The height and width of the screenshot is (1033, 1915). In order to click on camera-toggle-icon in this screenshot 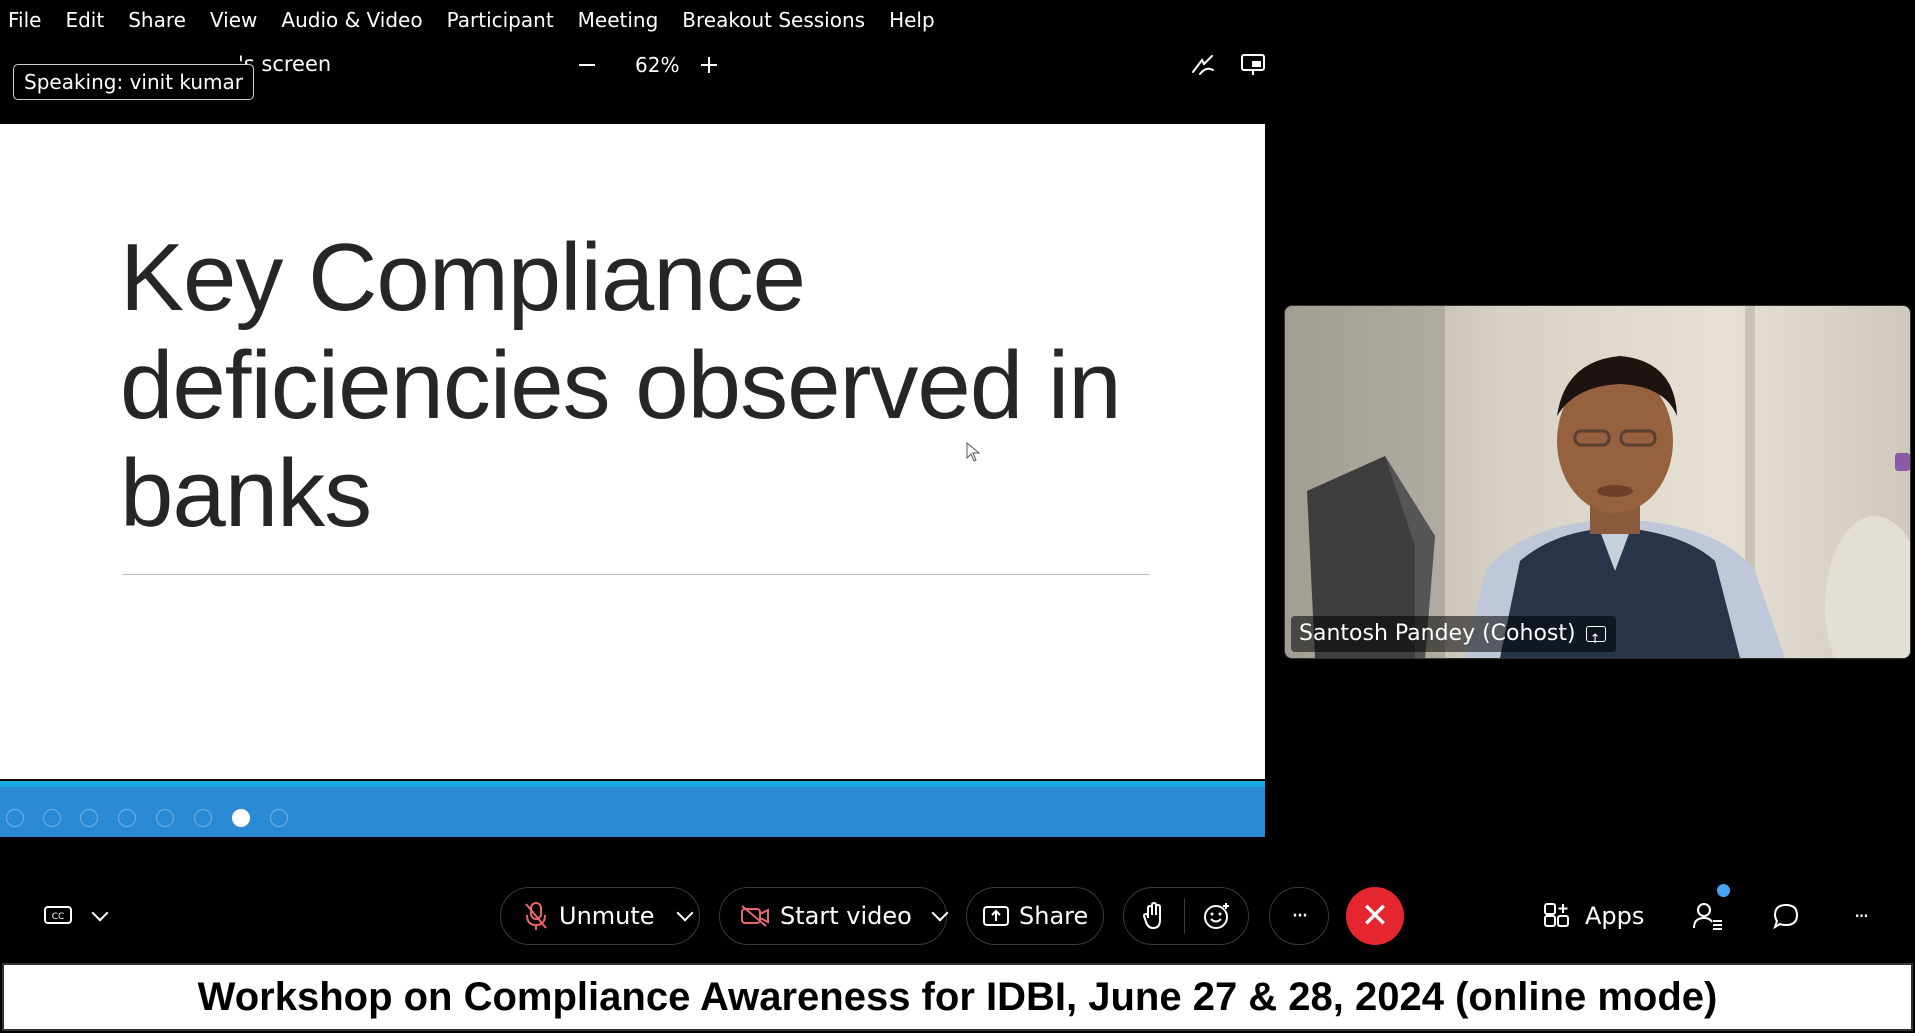, I will do `click(241, 818)`.